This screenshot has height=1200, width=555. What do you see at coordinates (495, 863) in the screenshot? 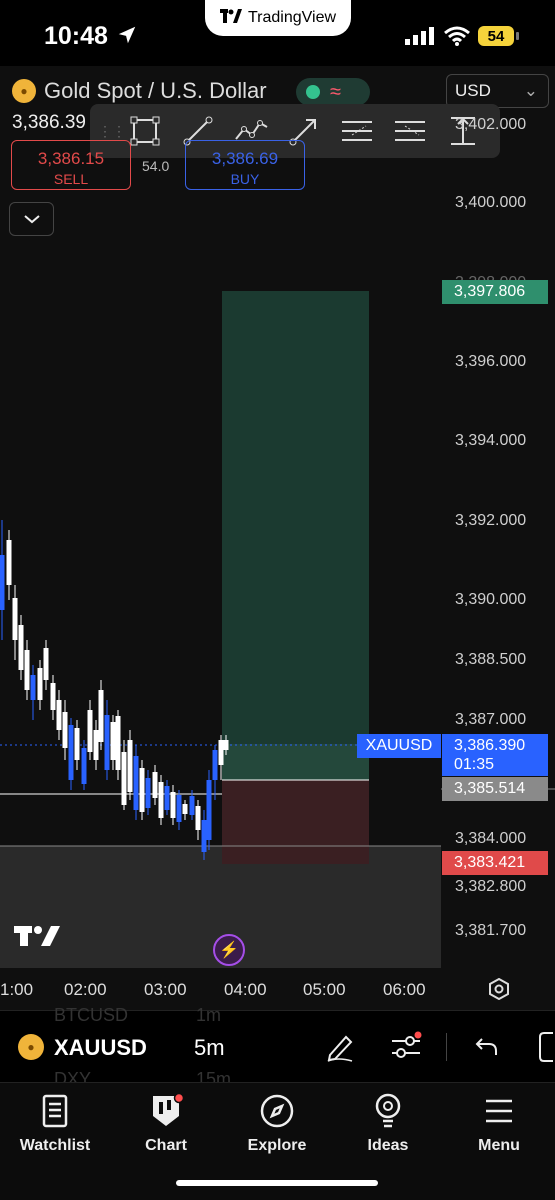
I see `stop-price-tag: 3,383.421` at bounding box center [495, 863].